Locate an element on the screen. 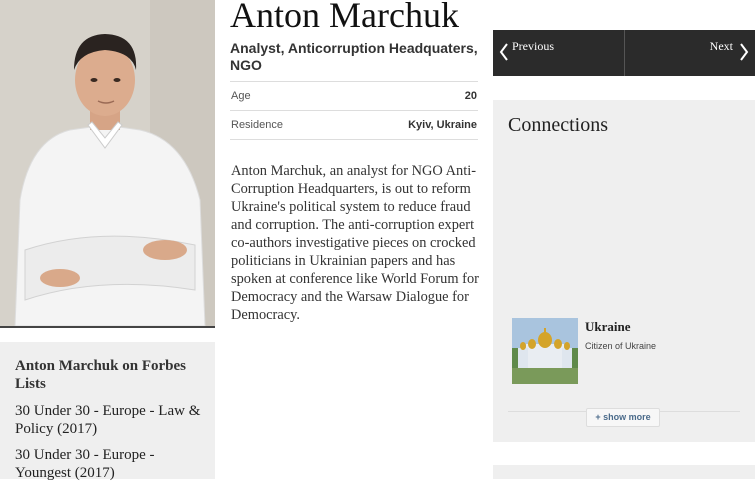 The height and width of the screenshot is (482, 755). connections-title: Connections is located at coordinates (558, 125).